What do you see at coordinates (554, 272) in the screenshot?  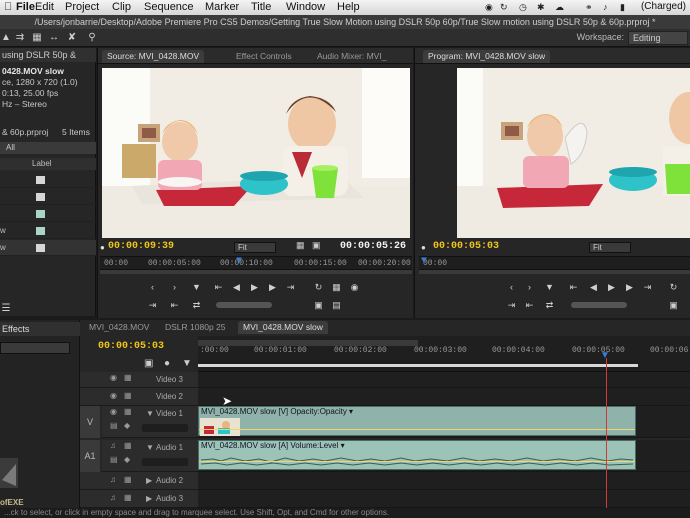 I see `program-zoom-bar` at bounding box center [554, 272].